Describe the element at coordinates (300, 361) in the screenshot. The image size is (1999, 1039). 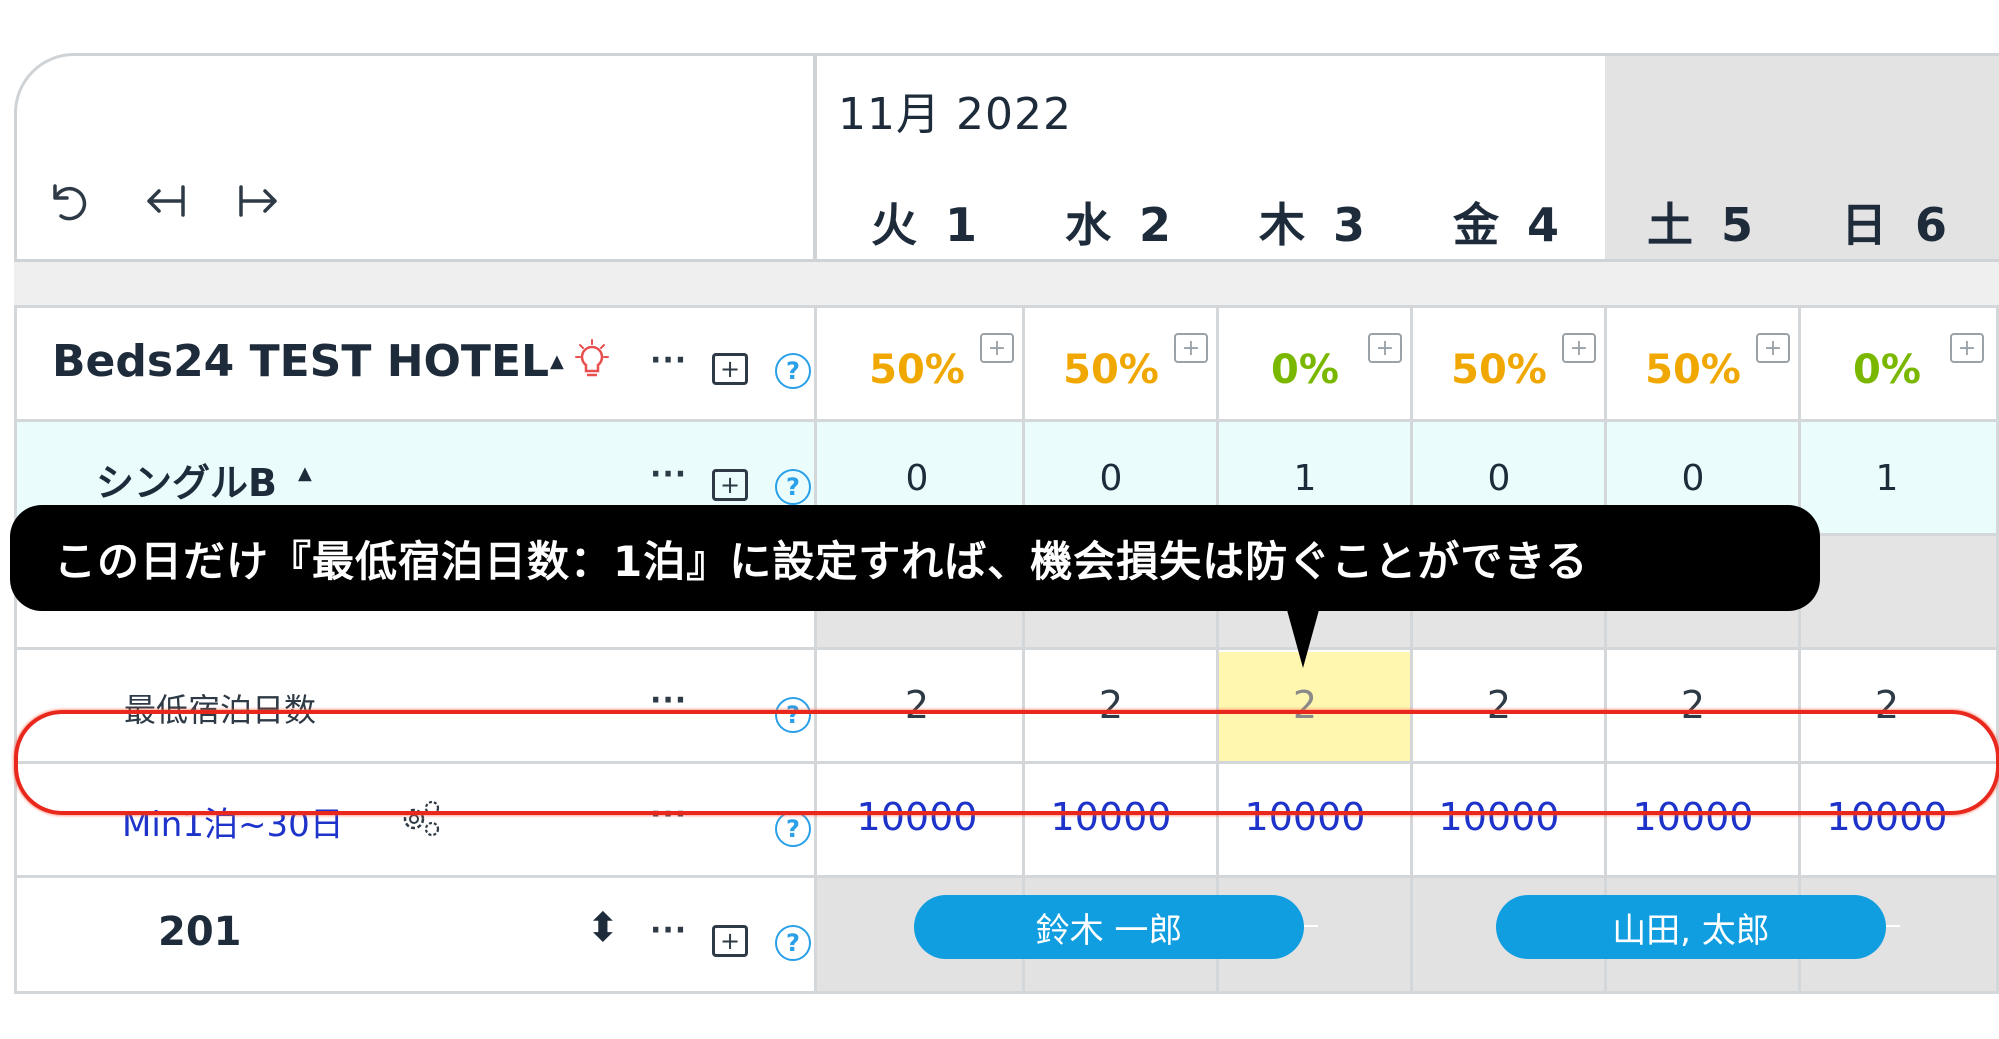
I see `property-name: Beds24 TEST HOTEL` at that location.